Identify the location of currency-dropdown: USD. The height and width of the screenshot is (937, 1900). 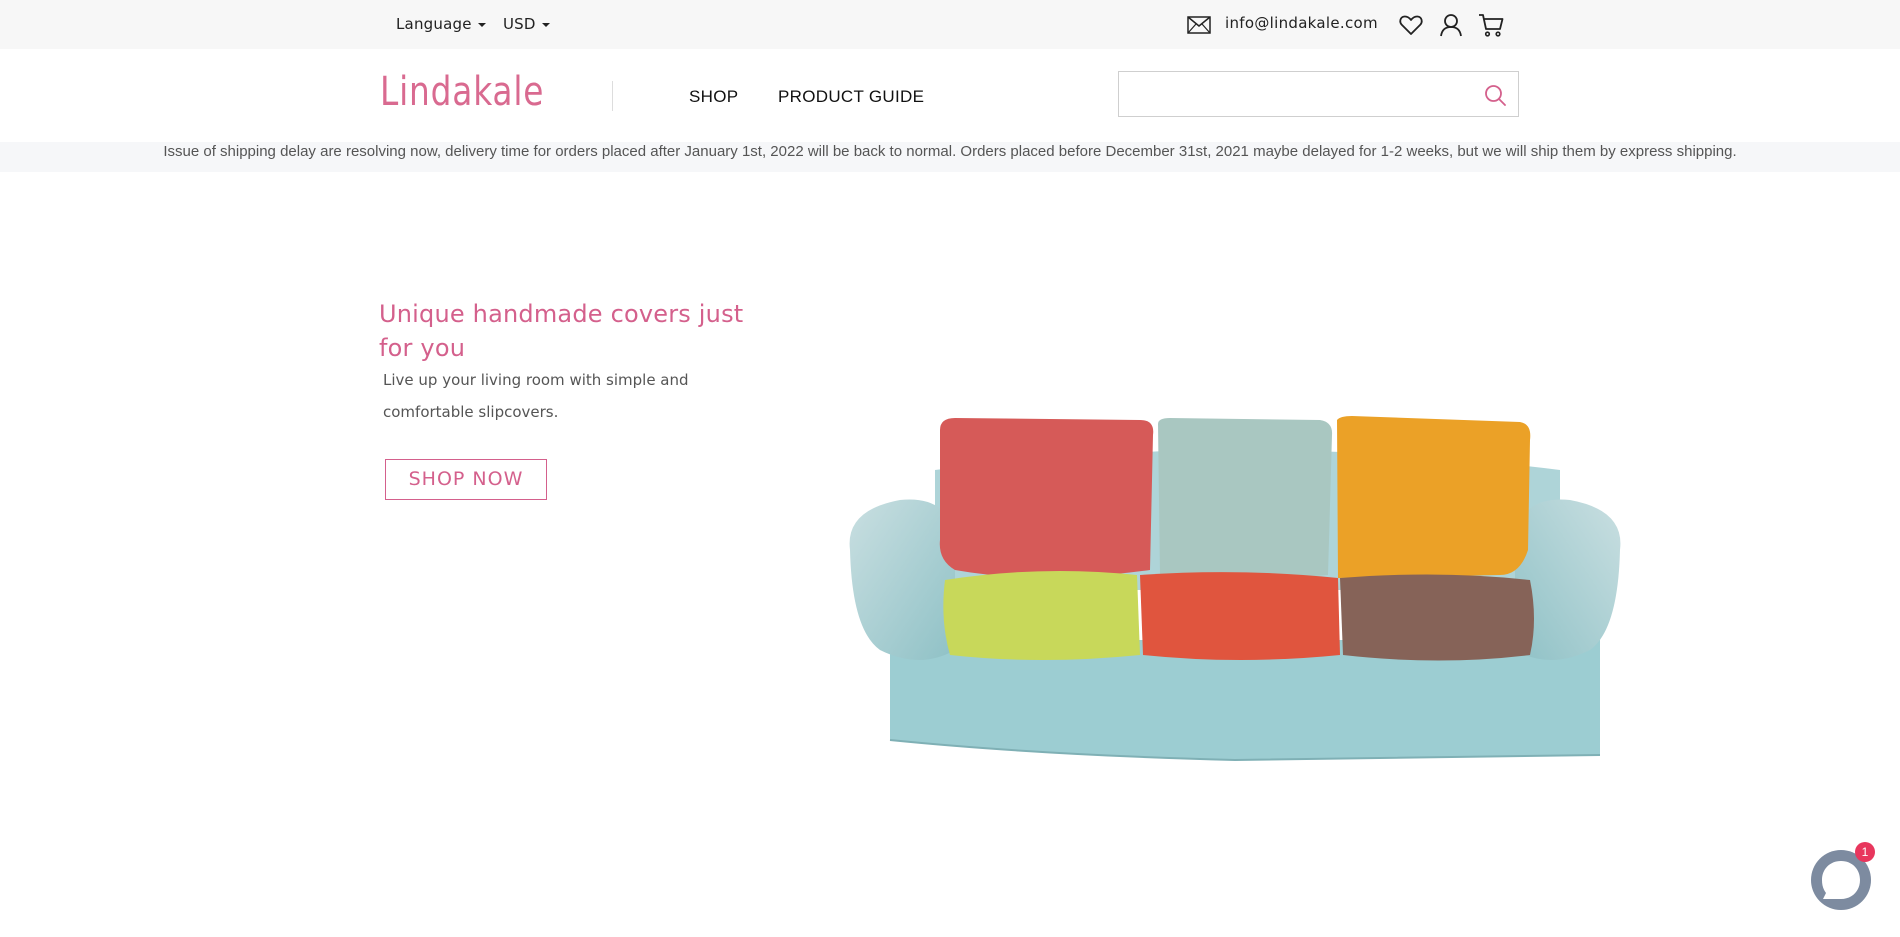
(526, 24).